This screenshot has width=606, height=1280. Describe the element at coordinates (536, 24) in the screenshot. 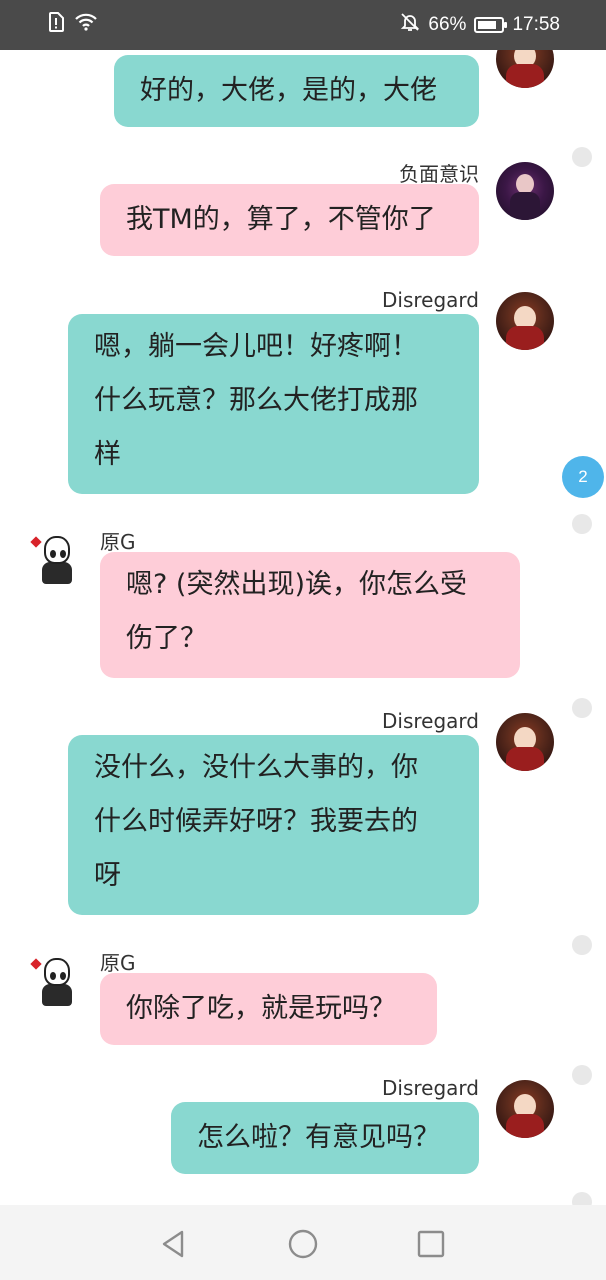

I see `clock: 17:58` at that location.